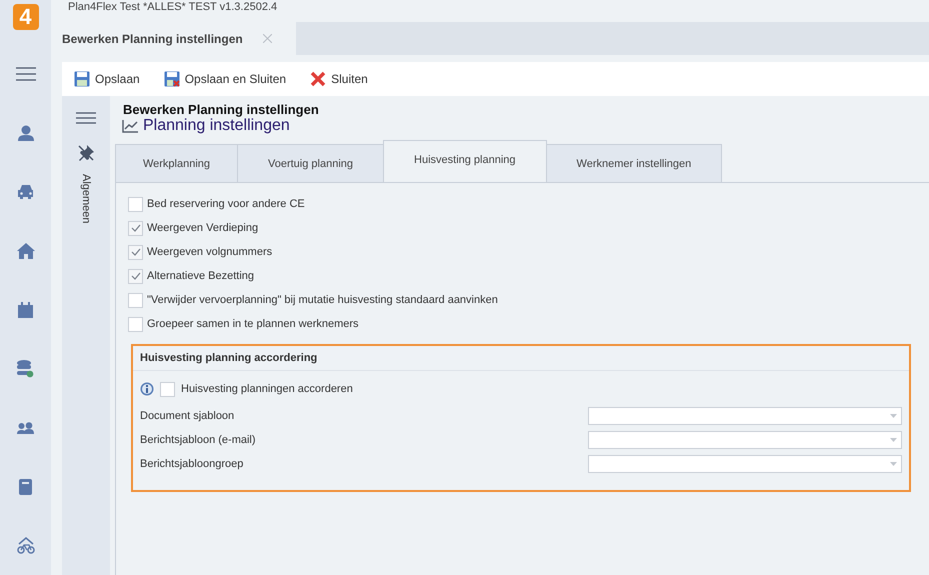 Image resolution: width=929 pixels, height=575 pixels. What do you see at coordinates (221, 109) in the screenshot?
I see `page-heading: Bewerken Planning instellingen` at bounding box center [221, 109].